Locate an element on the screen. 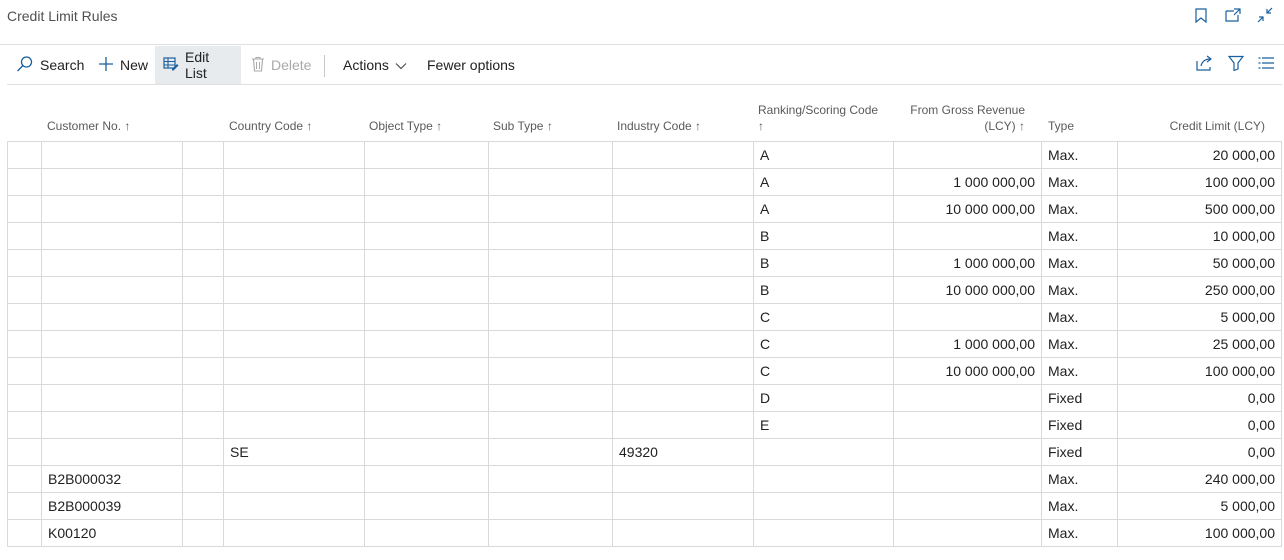 The height and width of the screenshot is (560, 1284). search-button: Search is located at coordinates (50, 65).